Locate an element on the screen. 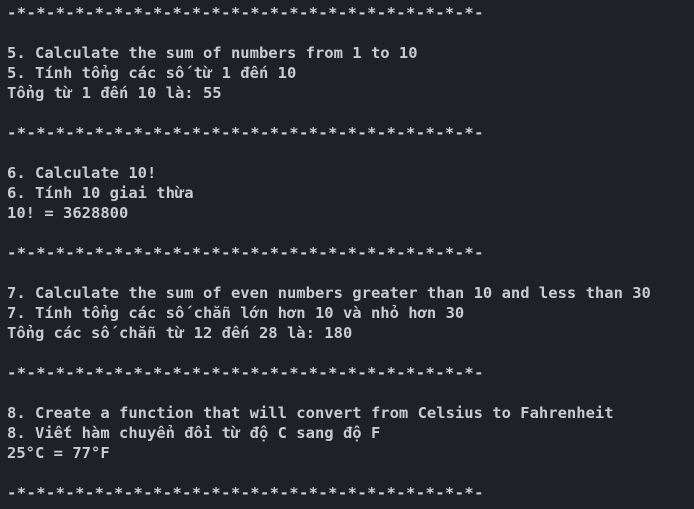 The width and height of the screenshot is (694, 509). section-6-title-en: 6. Calculate 10! is located at coordinates (82, 173).